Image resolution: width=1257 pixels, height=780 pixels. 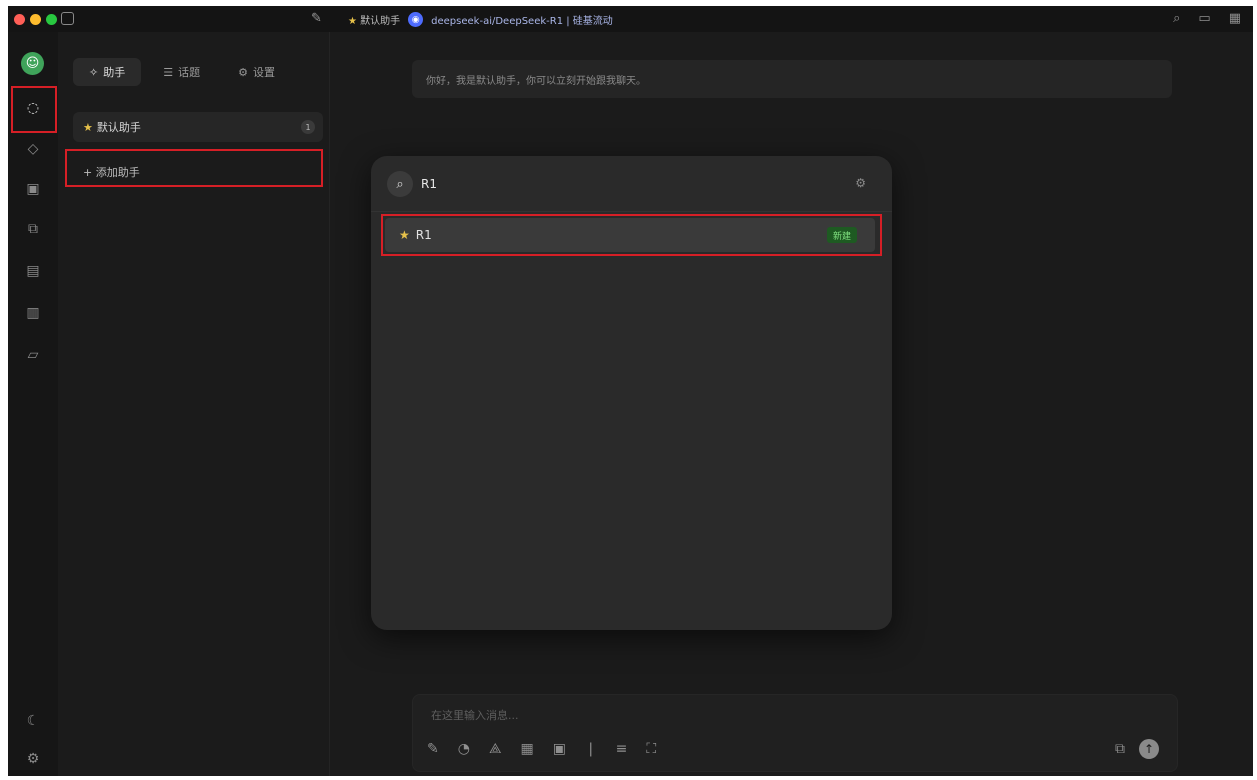 I want to click on settings-gear-icon: ⚙, so click(x=33, y=759).